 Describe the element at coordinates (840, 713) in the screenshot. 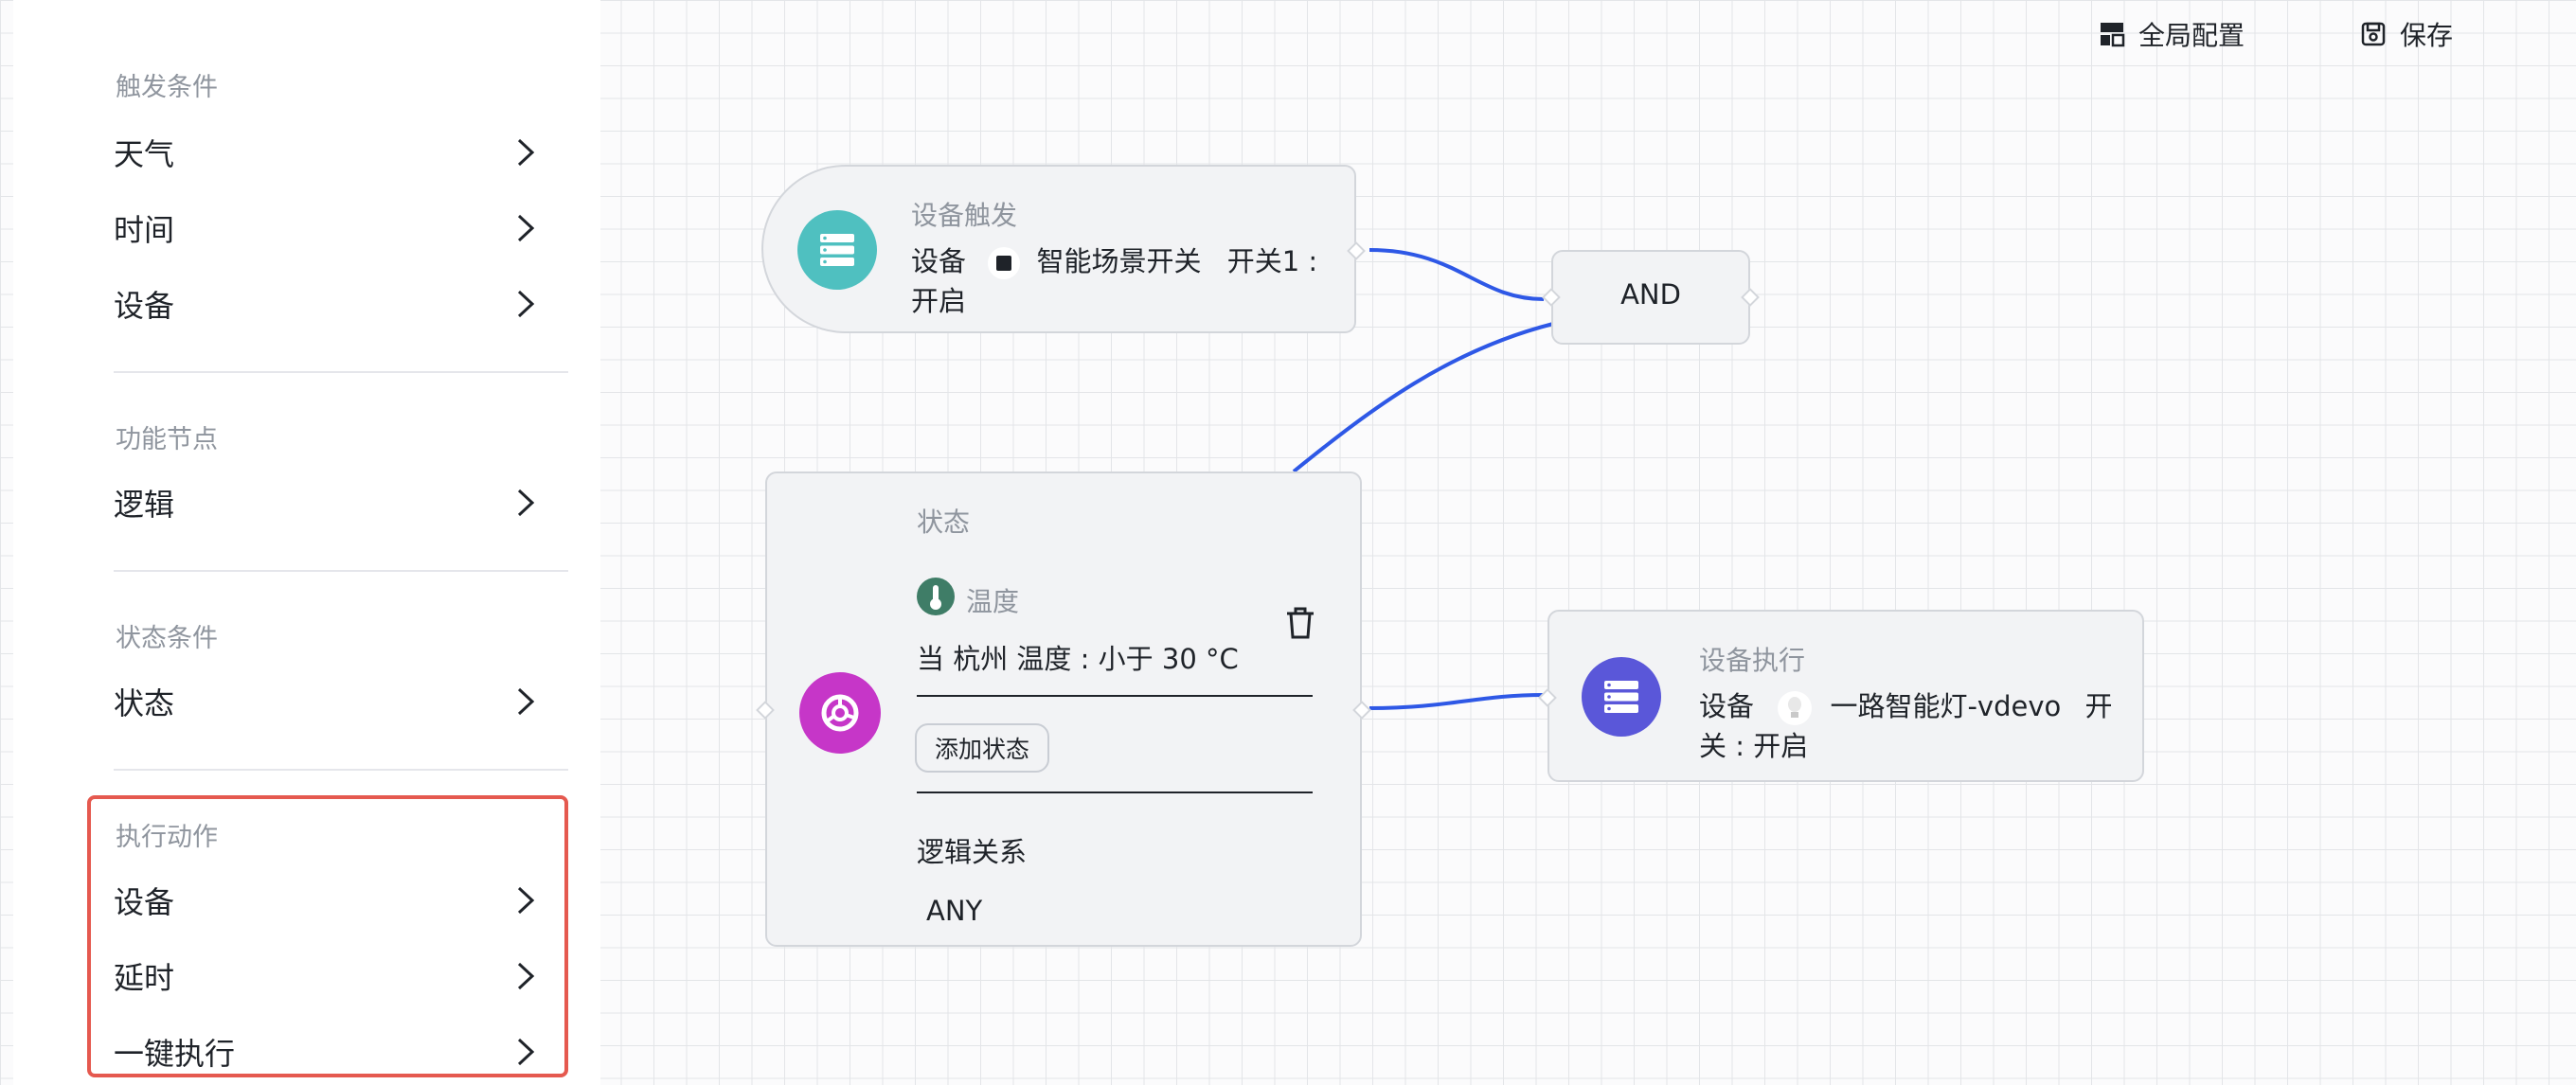

I see `state-icon` at that location.